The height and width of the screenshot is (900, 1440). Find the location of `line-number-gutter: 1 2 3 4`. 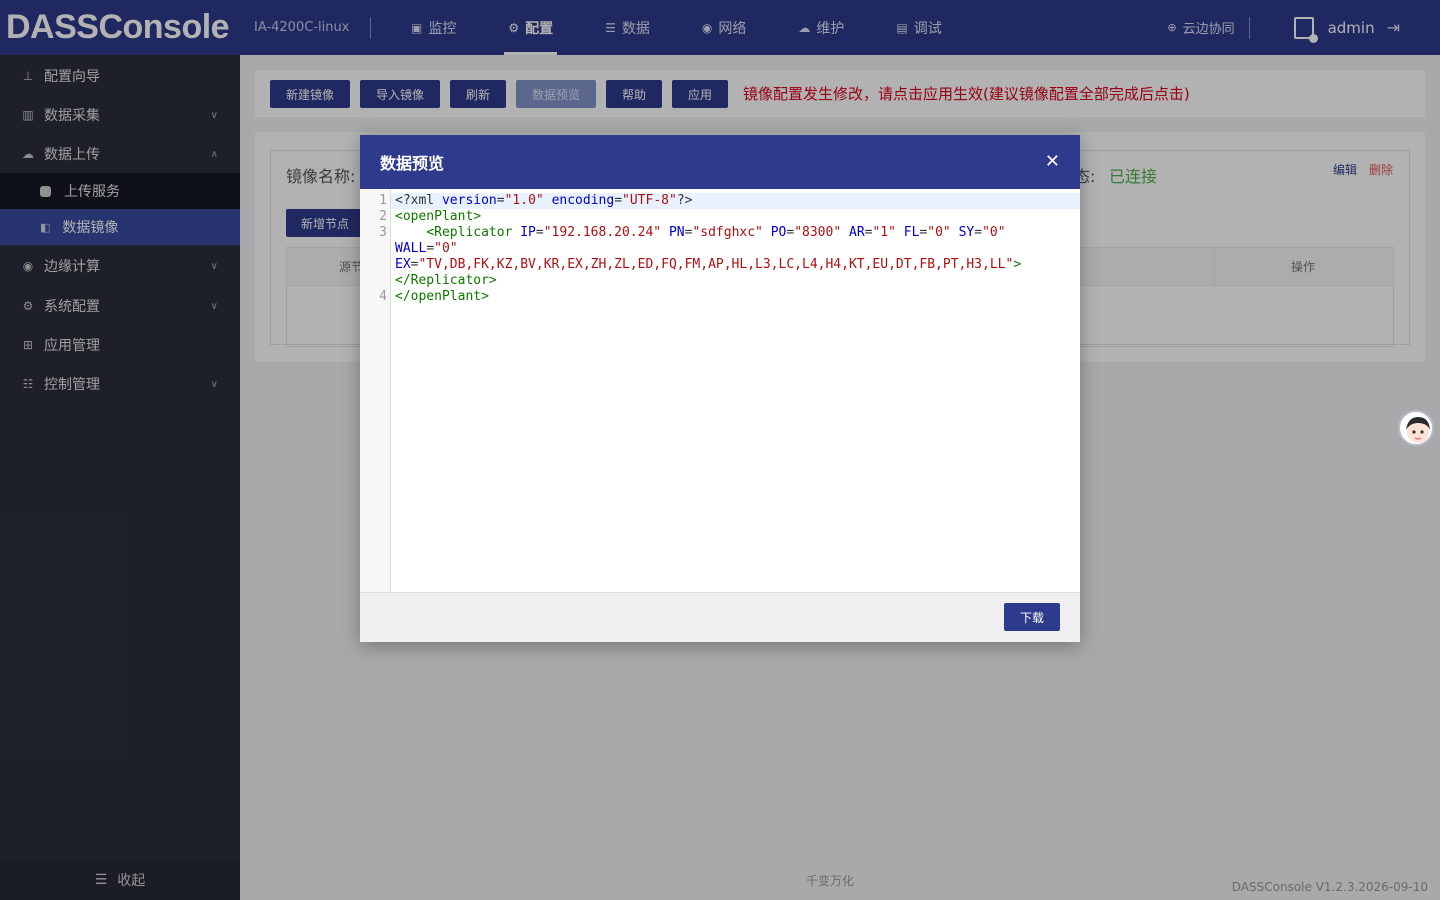

line-number-gutter: 1 2 3 4 is located at coordinates (375, 390).